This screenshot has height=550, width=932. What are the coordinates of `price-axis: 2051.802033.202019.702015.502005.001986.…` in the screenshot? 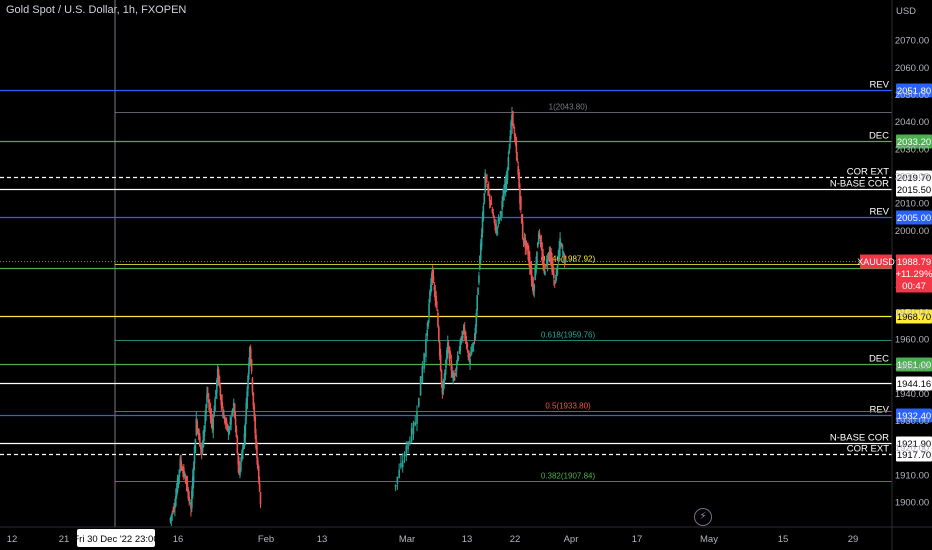 It's located at (894, 275).